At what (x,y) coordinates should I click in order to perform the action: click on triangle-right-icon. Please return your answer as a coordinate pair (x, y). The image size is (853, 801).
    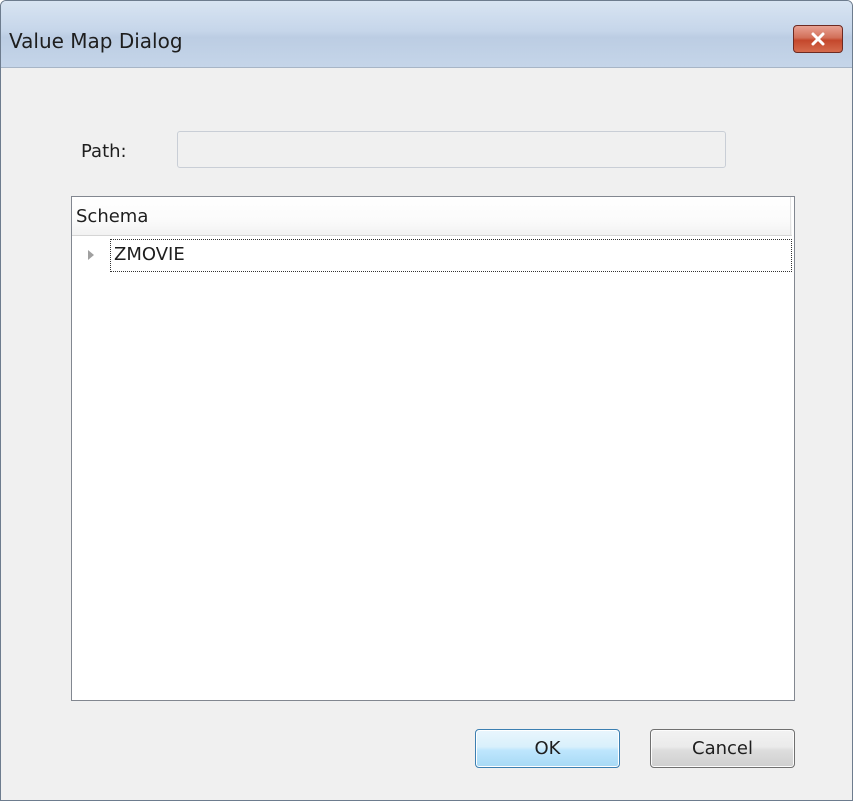
    Looking at the image, I should click on (91, 255).